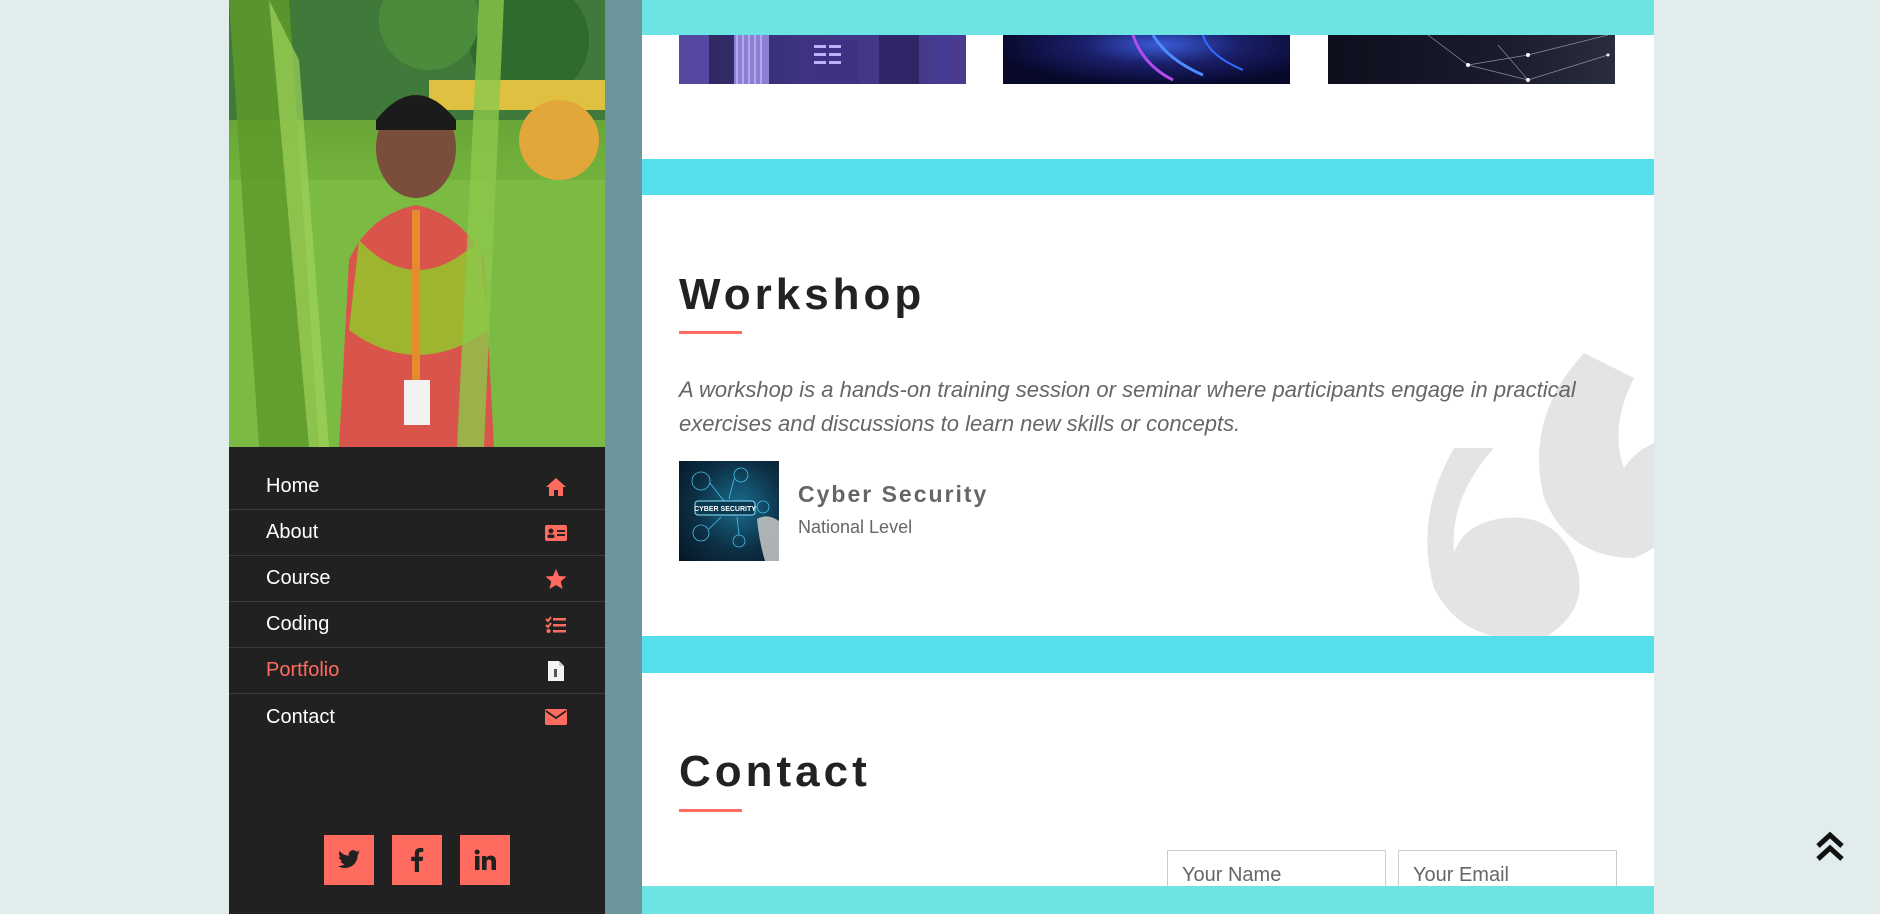 The height and width of the screenshot is (914, 1880). Describe the element at coordinates (556, 625) in the screenshot. I see `tasks-icon` at that location.